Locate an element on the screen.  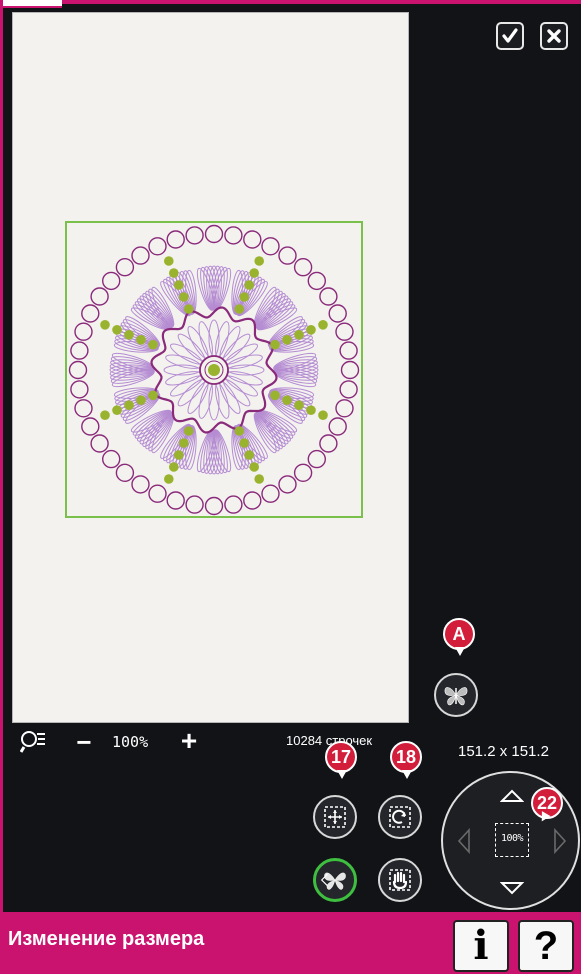
screen-title: Изменение размера is located at coordinates (106, 939).